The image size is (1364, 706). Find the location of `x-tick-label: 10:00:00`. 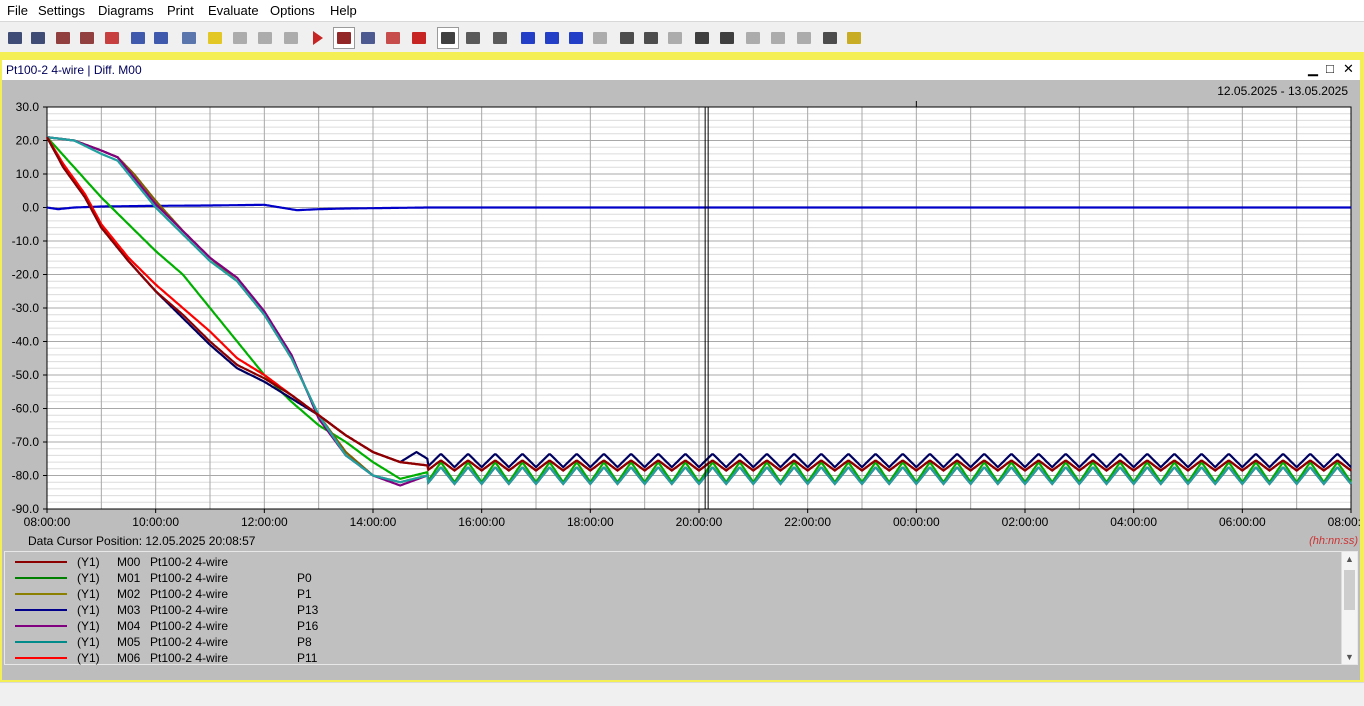

x-tick-label: 10:00:00 is located at coordinates (155, 522).